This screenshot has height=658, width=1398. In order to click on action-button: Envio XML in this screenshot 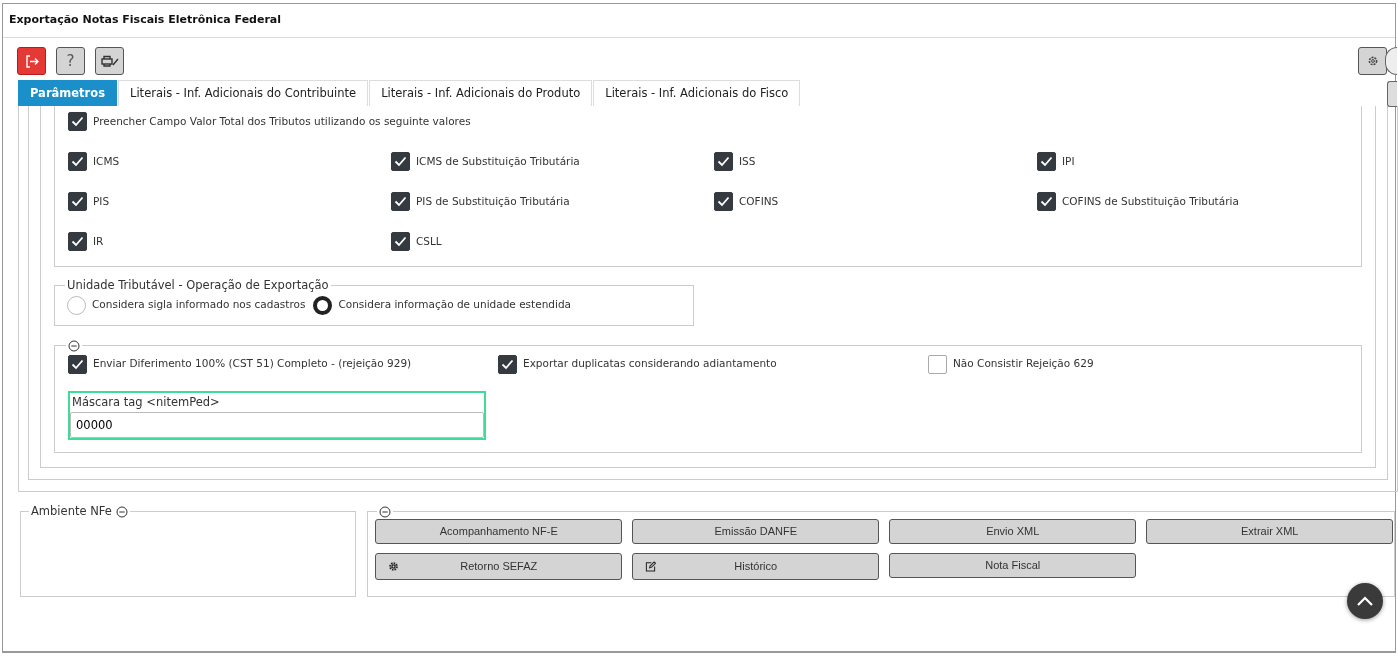, I will do `click(1013, 531)`.